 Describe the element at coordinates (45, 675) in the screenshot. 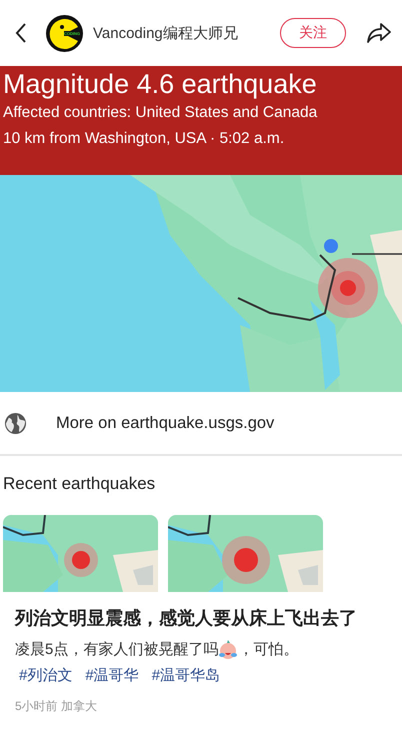

I see `hashtag-link: #列治文` at that location.